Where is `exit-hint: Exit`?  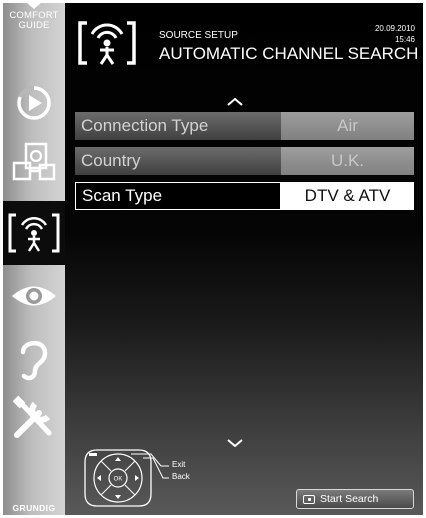 exit-hint: Exit is located at coordinates (179, 464).